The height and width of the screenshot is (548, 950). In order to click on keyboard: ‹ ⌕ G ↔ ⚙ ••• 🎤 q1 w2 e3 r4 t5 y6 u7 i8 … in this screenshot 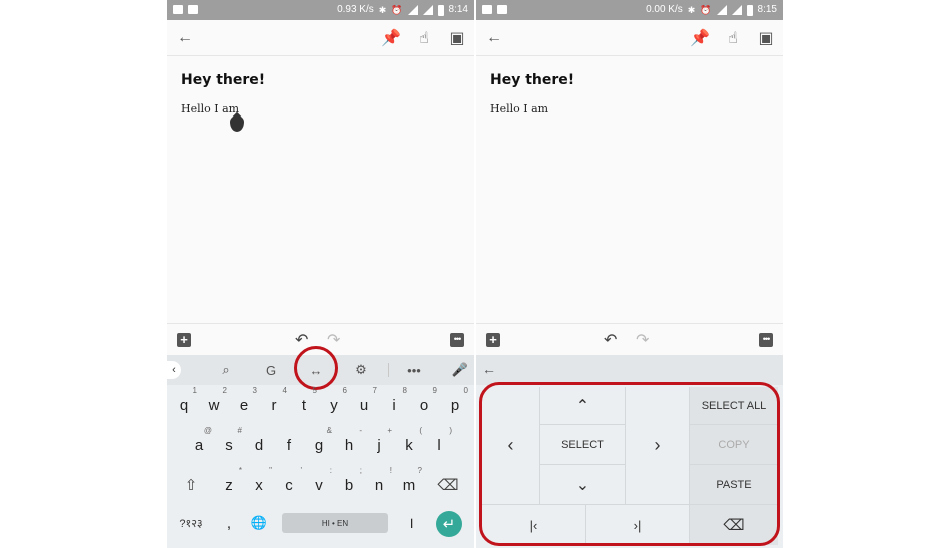, I will do `click(320, 447)`.